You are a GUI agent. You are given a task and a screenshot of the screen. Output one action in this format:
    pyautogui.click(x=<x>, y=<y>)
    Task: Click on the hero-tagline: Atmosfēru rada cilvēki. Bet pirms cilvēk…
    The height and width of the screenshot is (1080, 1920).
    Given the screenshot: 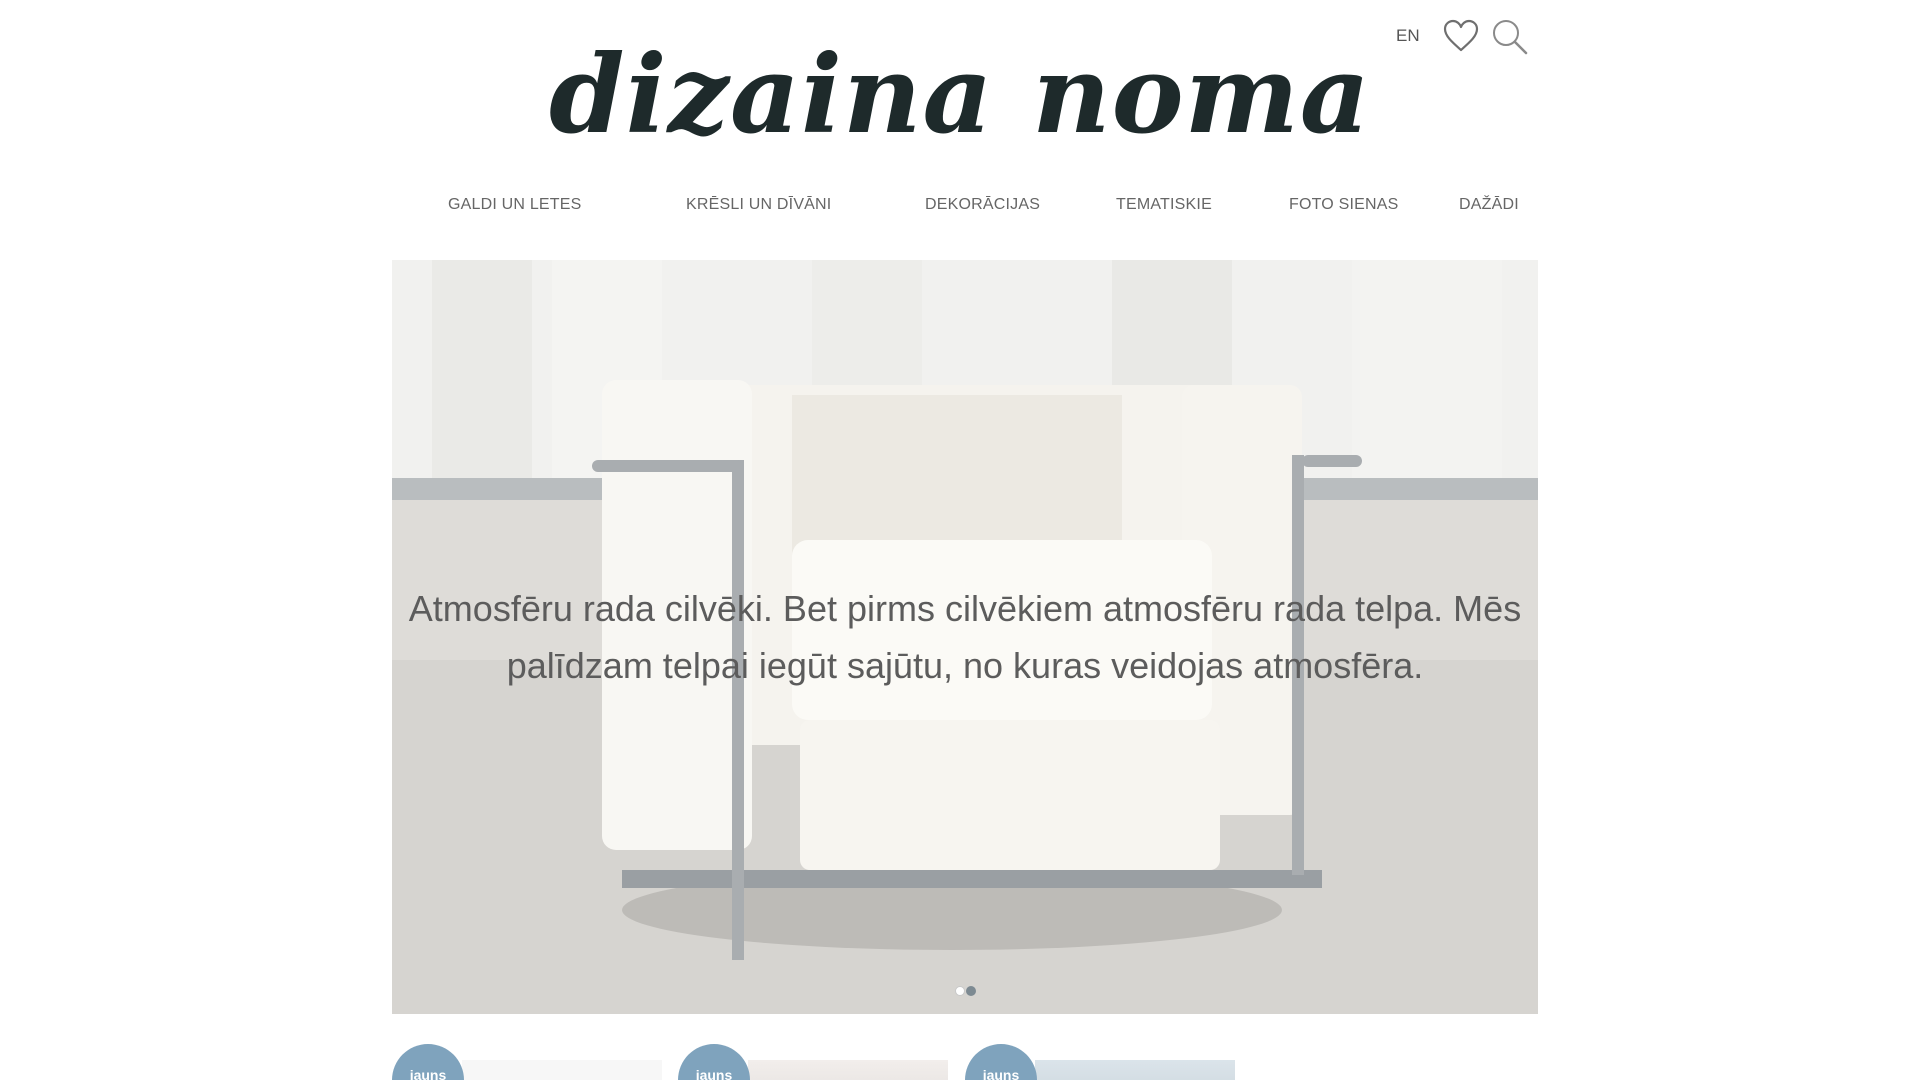 What is the action you would take?
    pyautogui.click(x=965, y=637)
    